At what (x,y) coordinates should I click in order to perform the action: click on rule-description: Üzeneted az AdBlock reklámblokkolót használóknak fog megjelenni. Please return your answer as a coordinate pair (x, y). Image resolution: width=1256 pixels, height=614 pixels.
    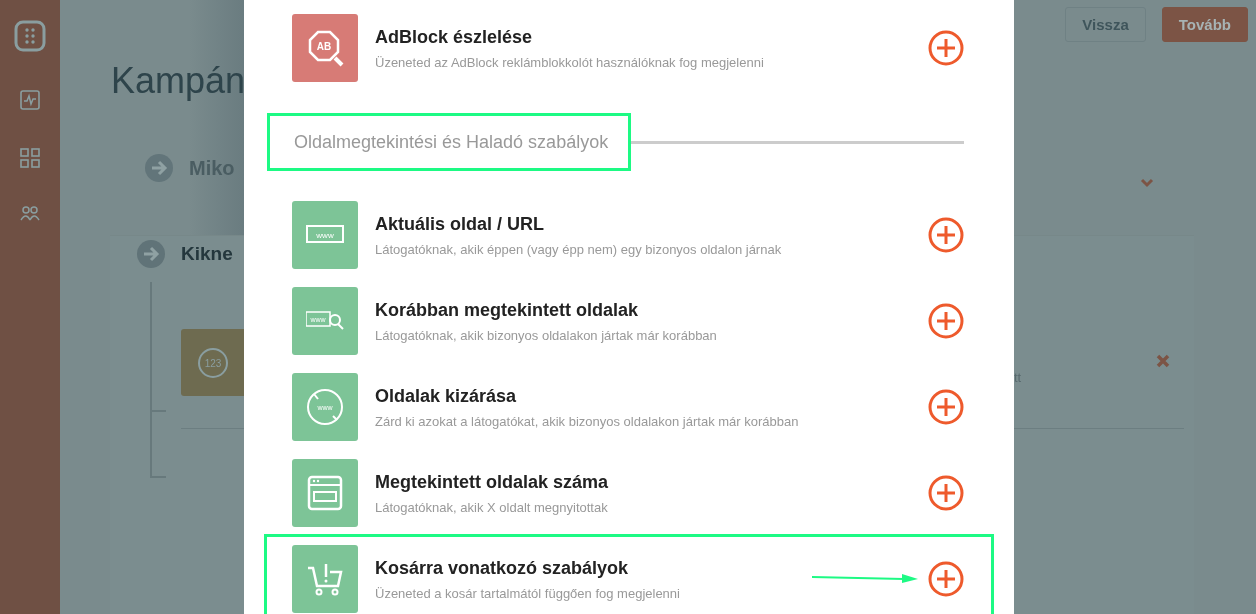
    Looking at the image, I should click on (569, 62).